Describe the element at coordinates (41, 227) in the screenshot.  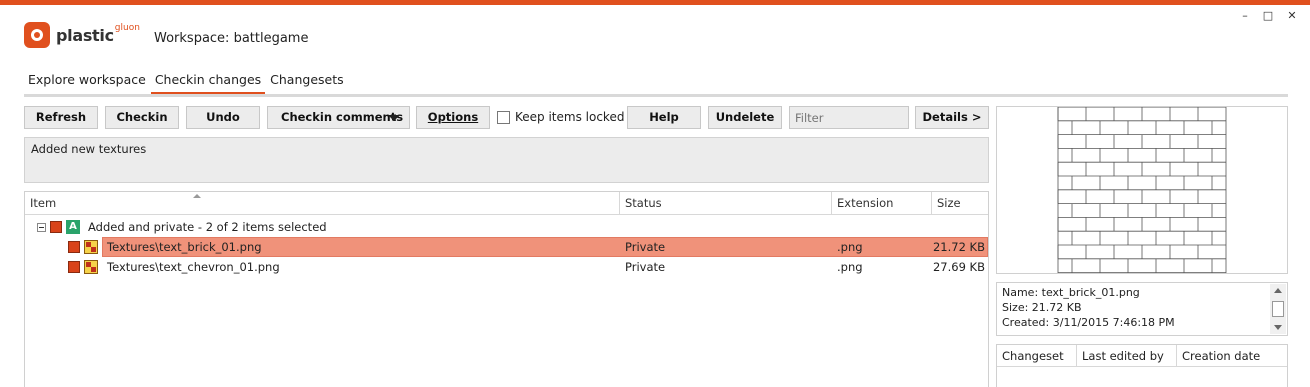
I see `collapse-icon` at that location.